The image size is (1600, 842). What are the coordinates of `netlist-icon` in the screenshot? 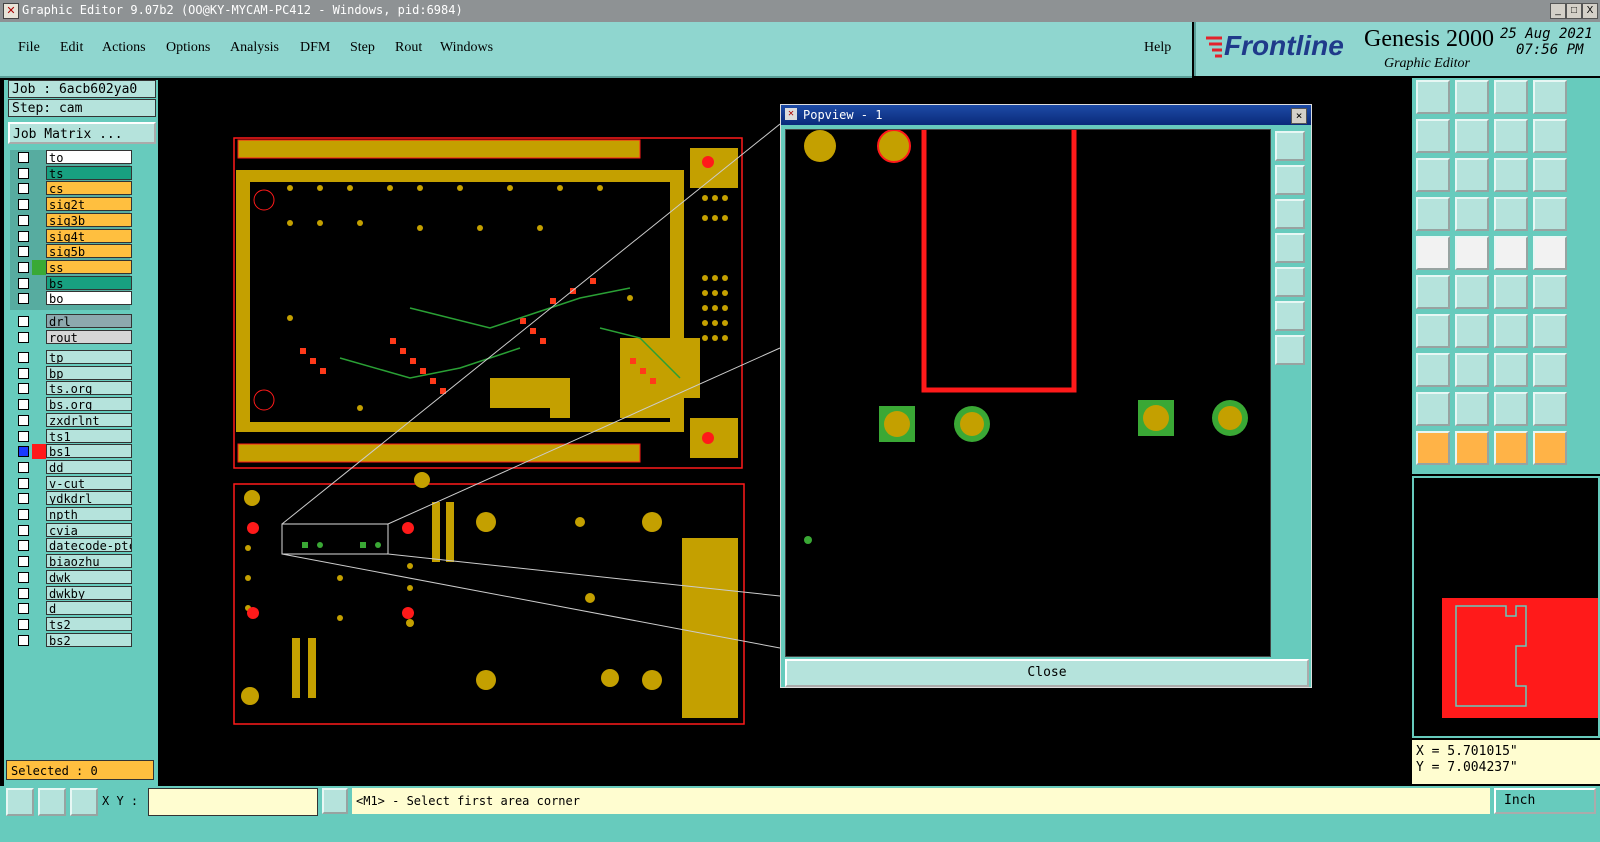 It's located at (1511, 214).